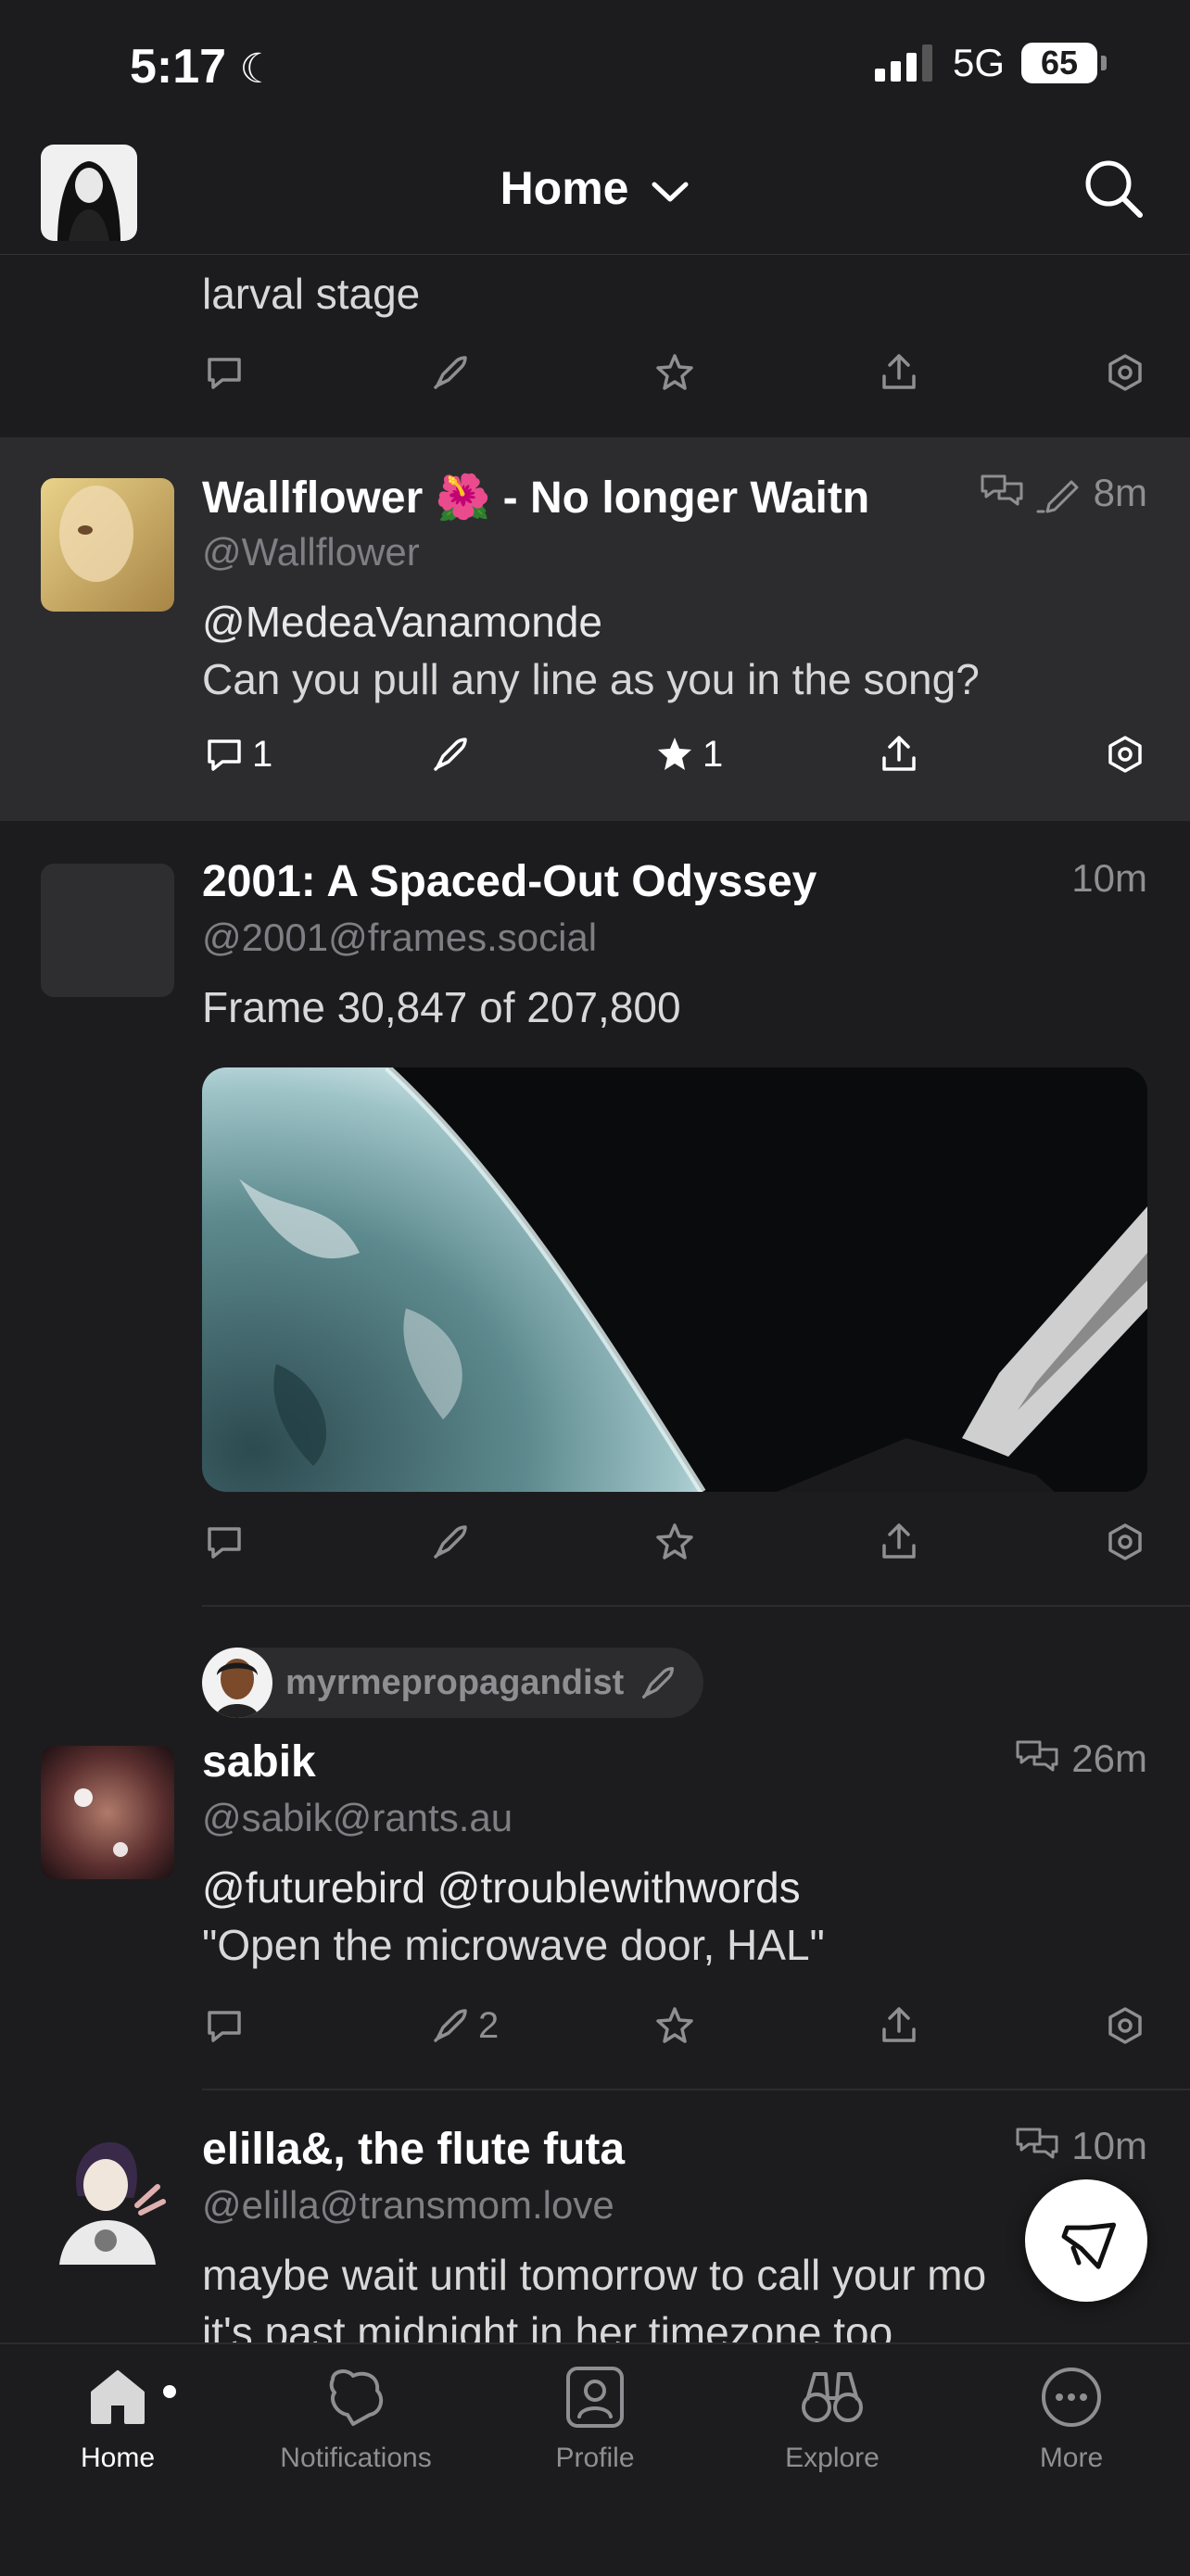 The width and height of the screenshot is (1190, 2576). I want to click on timeline-switcher: Home, so click(595, 188).